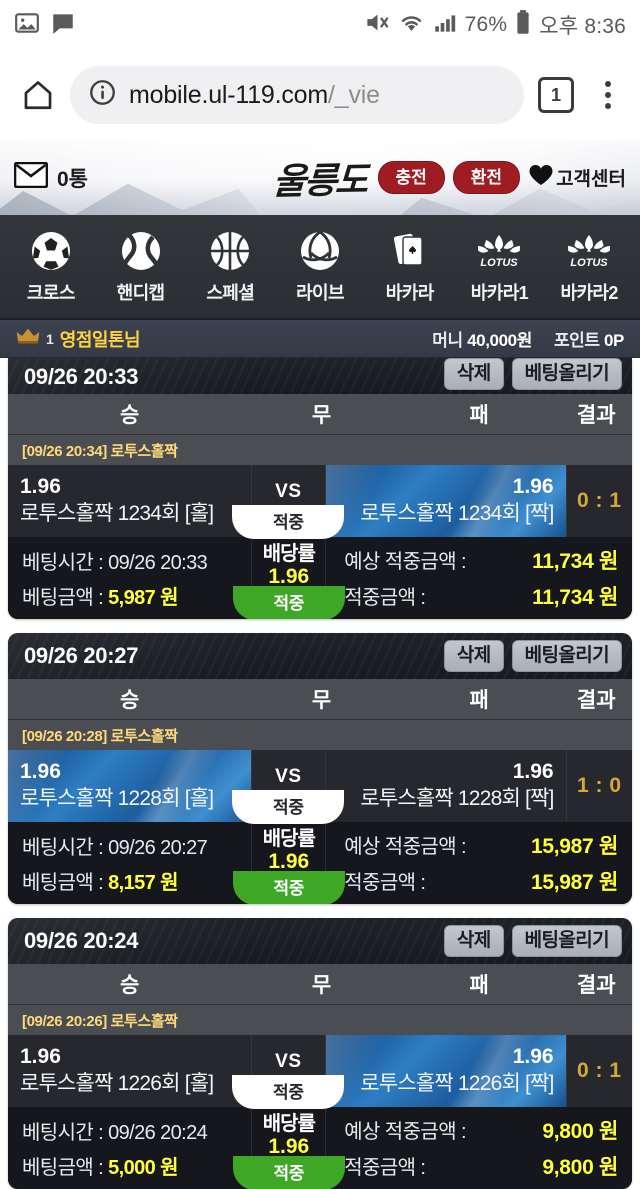 The height and width of the screenshot is (1189, 640). I want to click on bet-amount-row: 베팅금액 : 5,987 원, so click(136, 595).